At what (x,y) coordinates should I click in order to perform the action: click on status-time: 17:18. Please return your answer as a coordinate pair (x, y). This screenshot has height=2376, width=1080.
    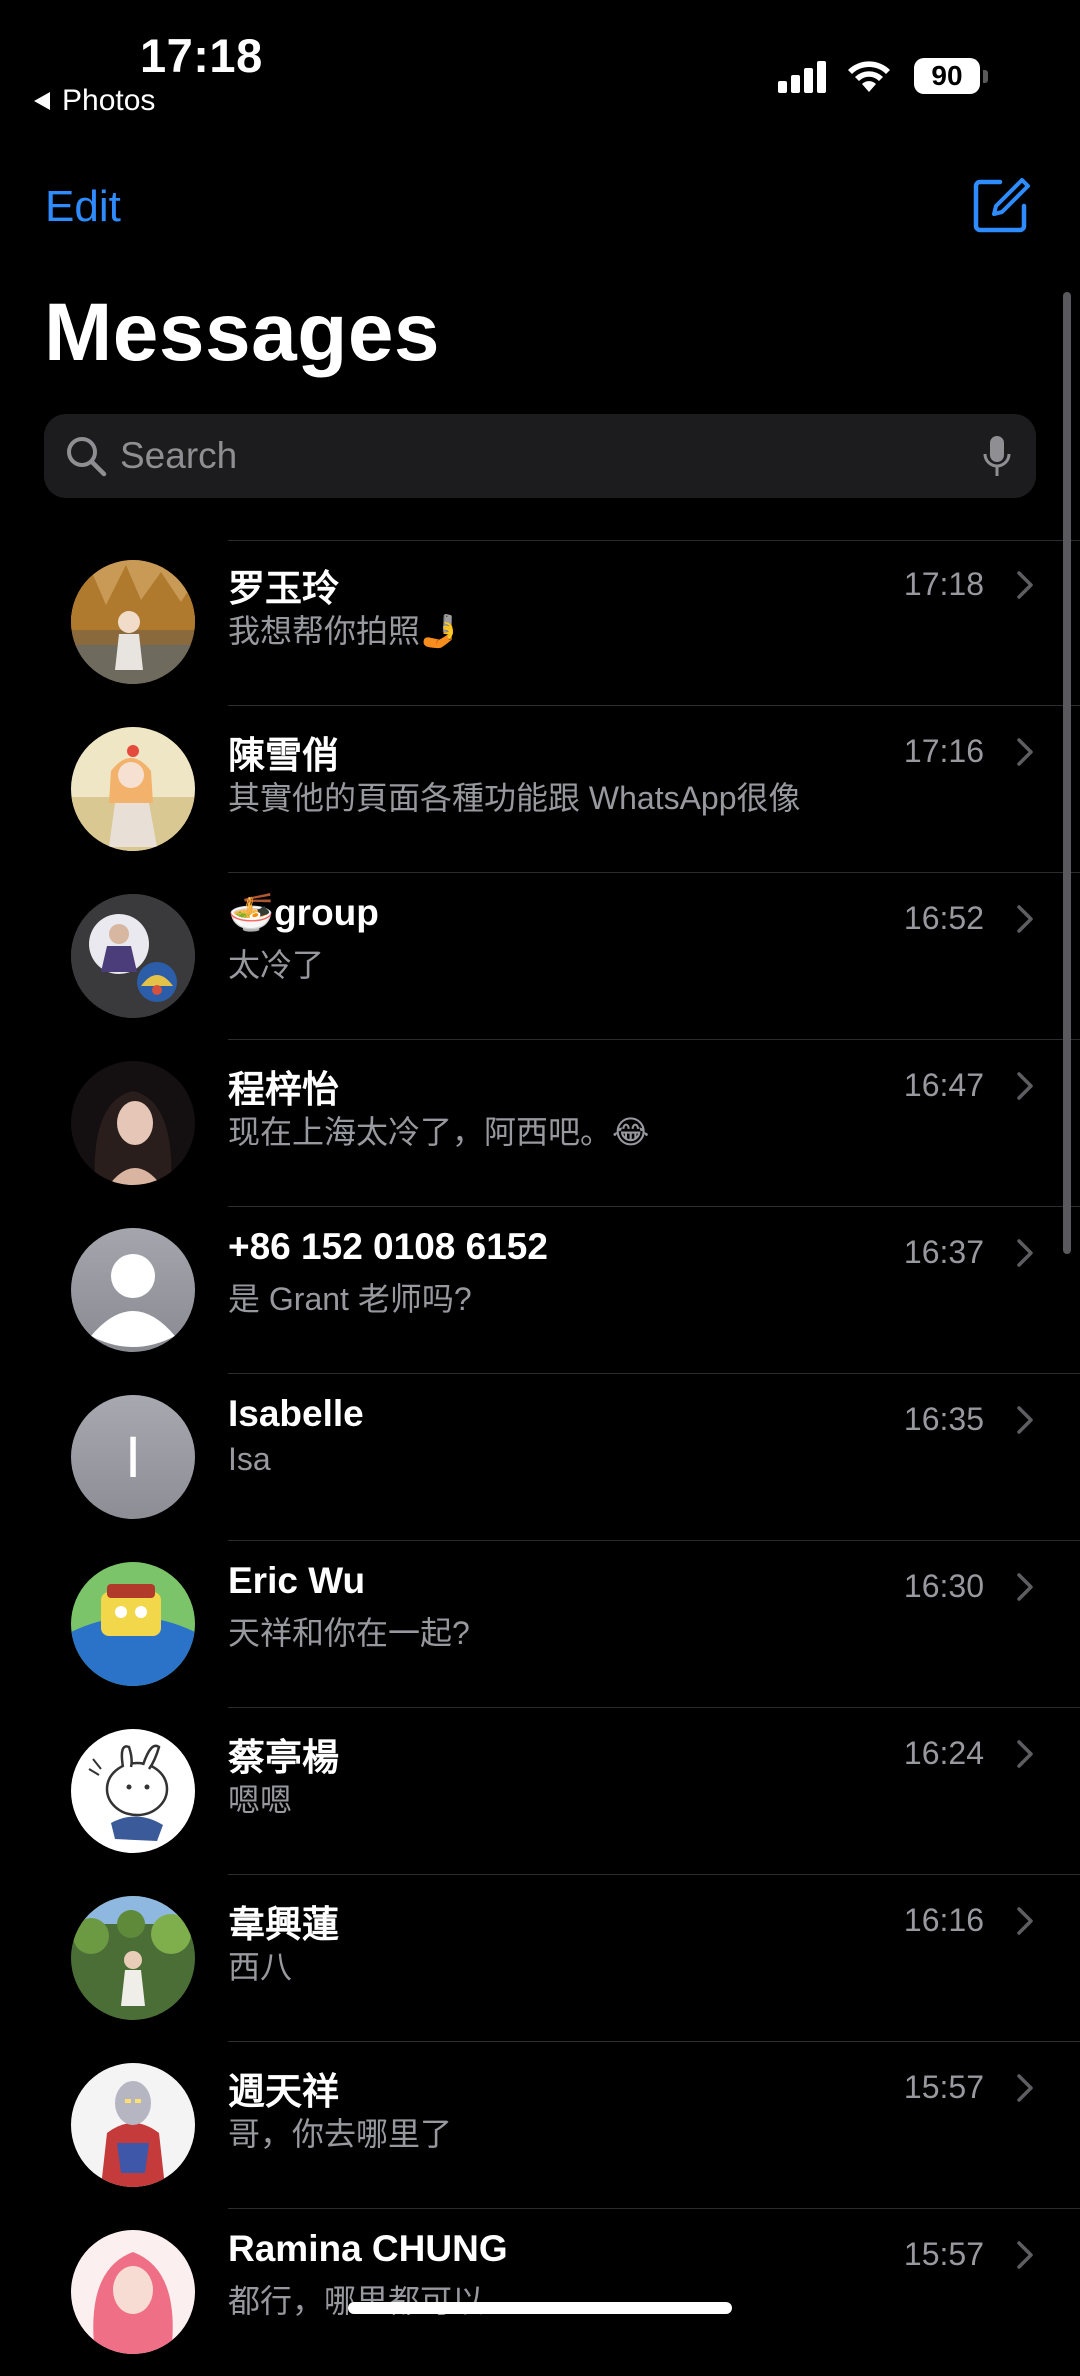
    Looking at the image, I should click on (201, 55).